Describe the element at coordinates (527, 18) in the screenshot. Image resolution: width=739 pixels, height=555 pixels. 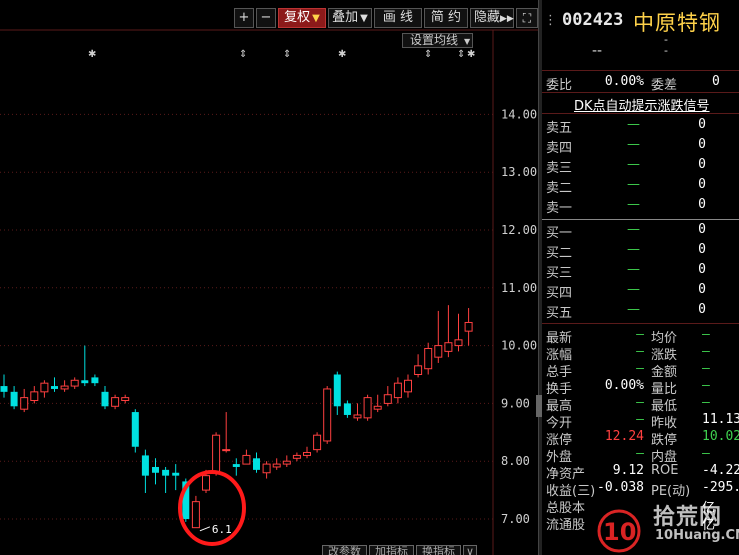
I see `expand-icon: ⛶` at that location.